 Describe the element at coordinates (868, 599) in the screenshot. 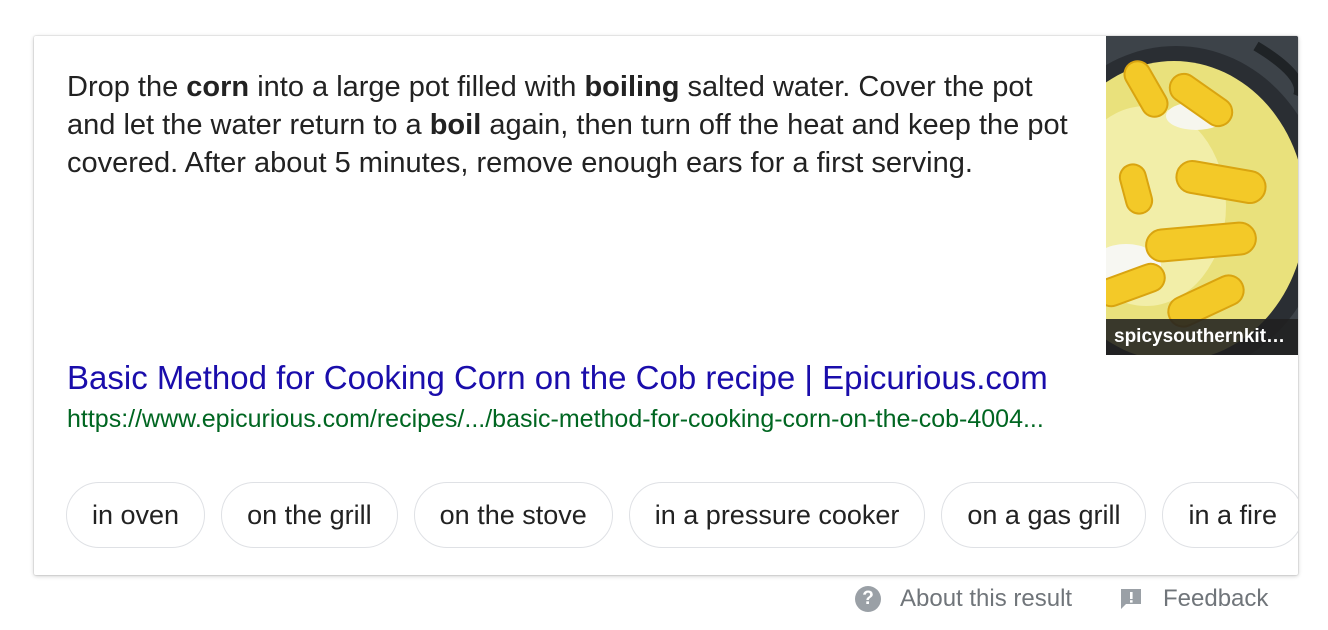

I see `help-circle-icon: ?` at that location.